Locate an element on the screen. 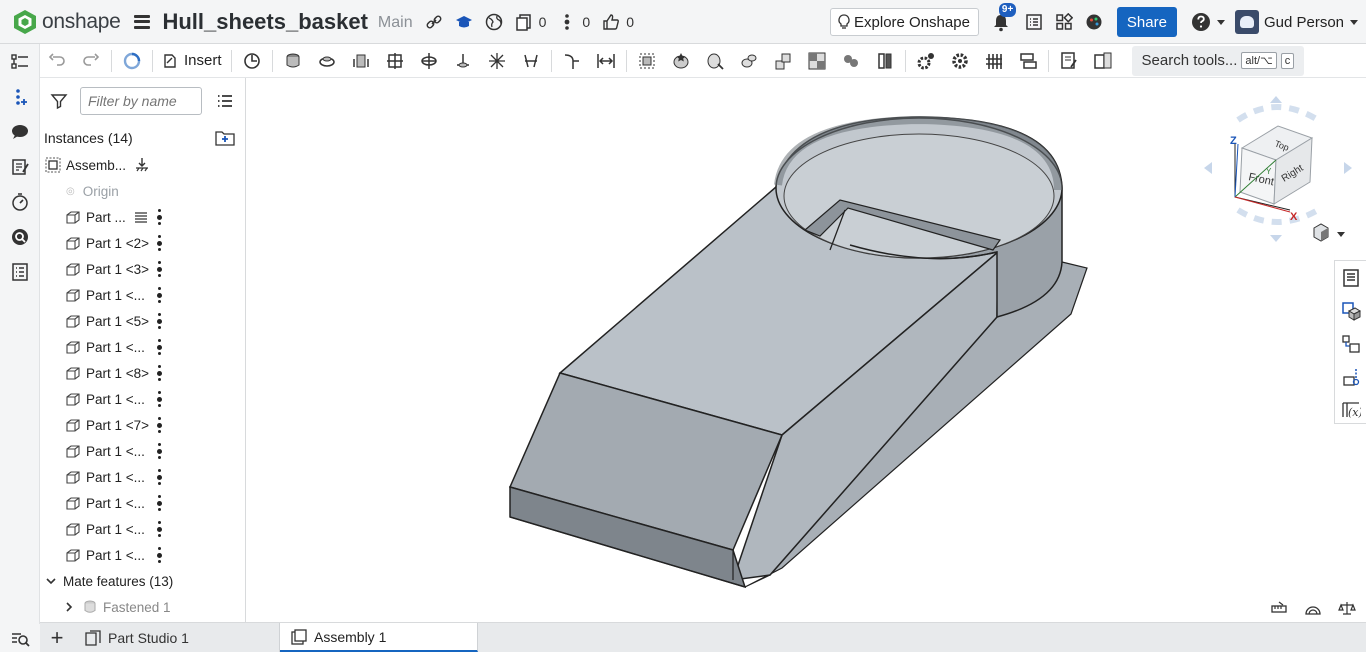 The image size is (1366, 652). mate-connector-tool is located at coordinates (681, 61).